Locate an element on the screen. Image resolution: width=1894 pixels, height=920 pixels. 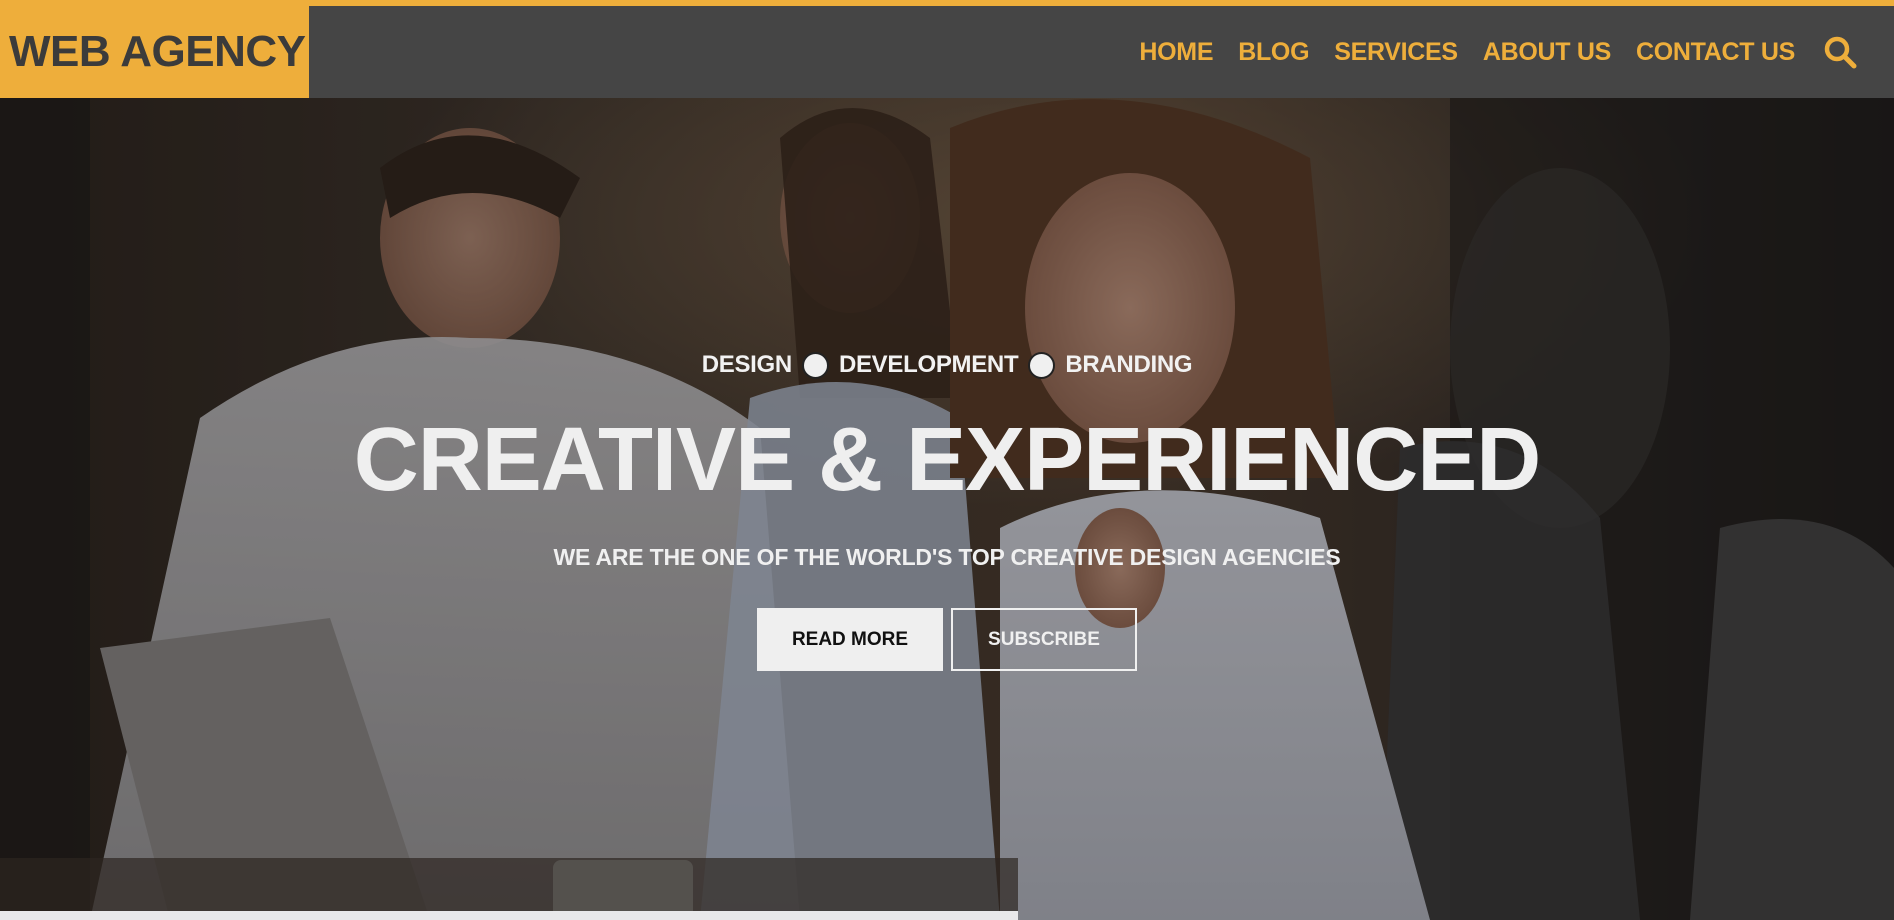
tagline-design: DESIGN is located at coordinates (747, 364).